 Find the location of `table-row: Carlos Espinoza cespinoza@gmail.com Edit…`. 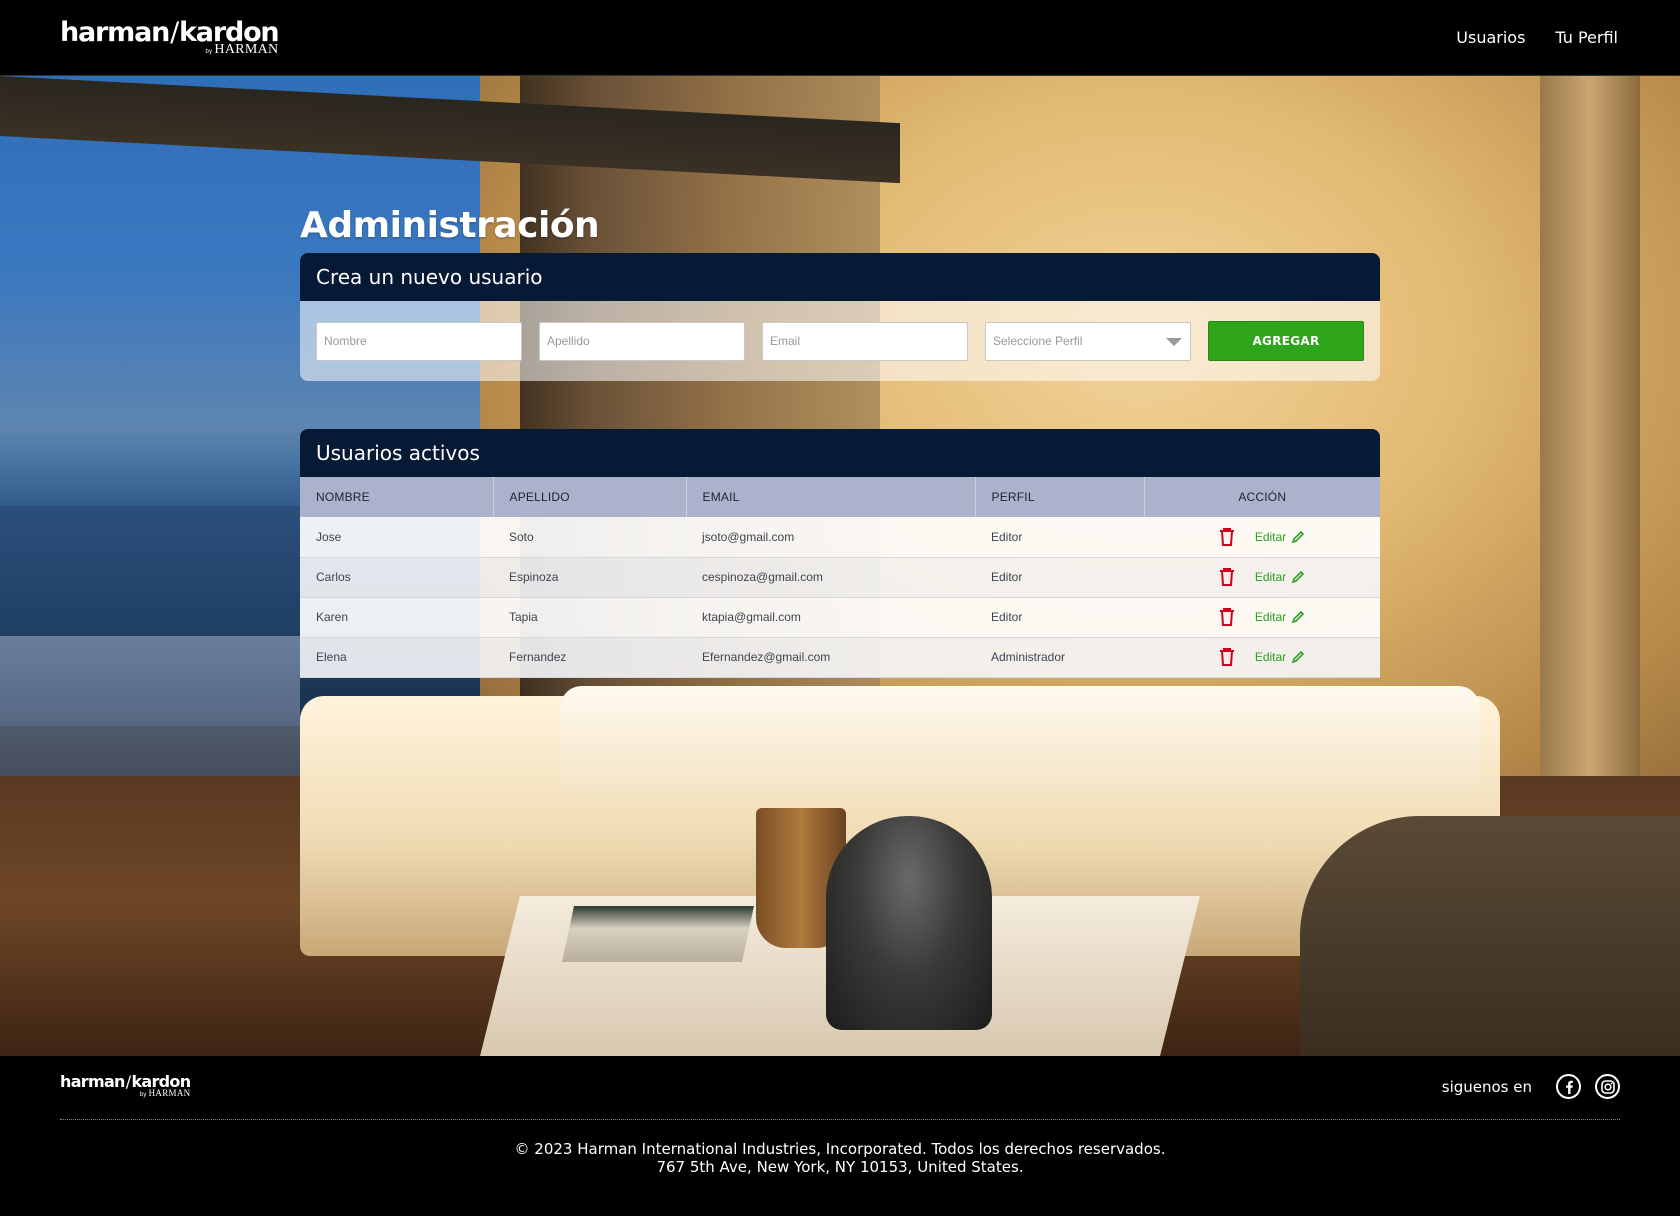

table-row: Carlos Espinoza cespinoza@gmail.com Edit… is located at coordinates (840, 577).